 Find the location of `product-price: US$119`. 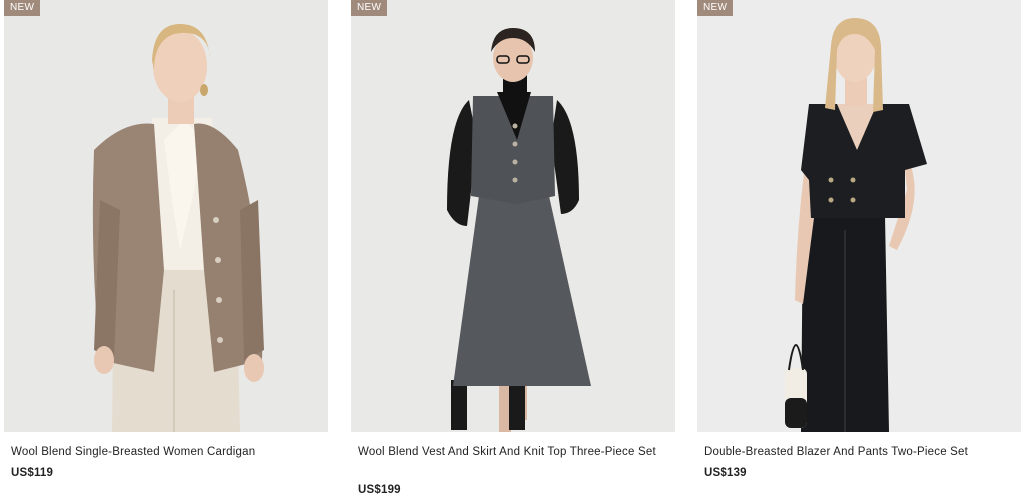

product-price: US$119 is located at coordinates (32, 473).